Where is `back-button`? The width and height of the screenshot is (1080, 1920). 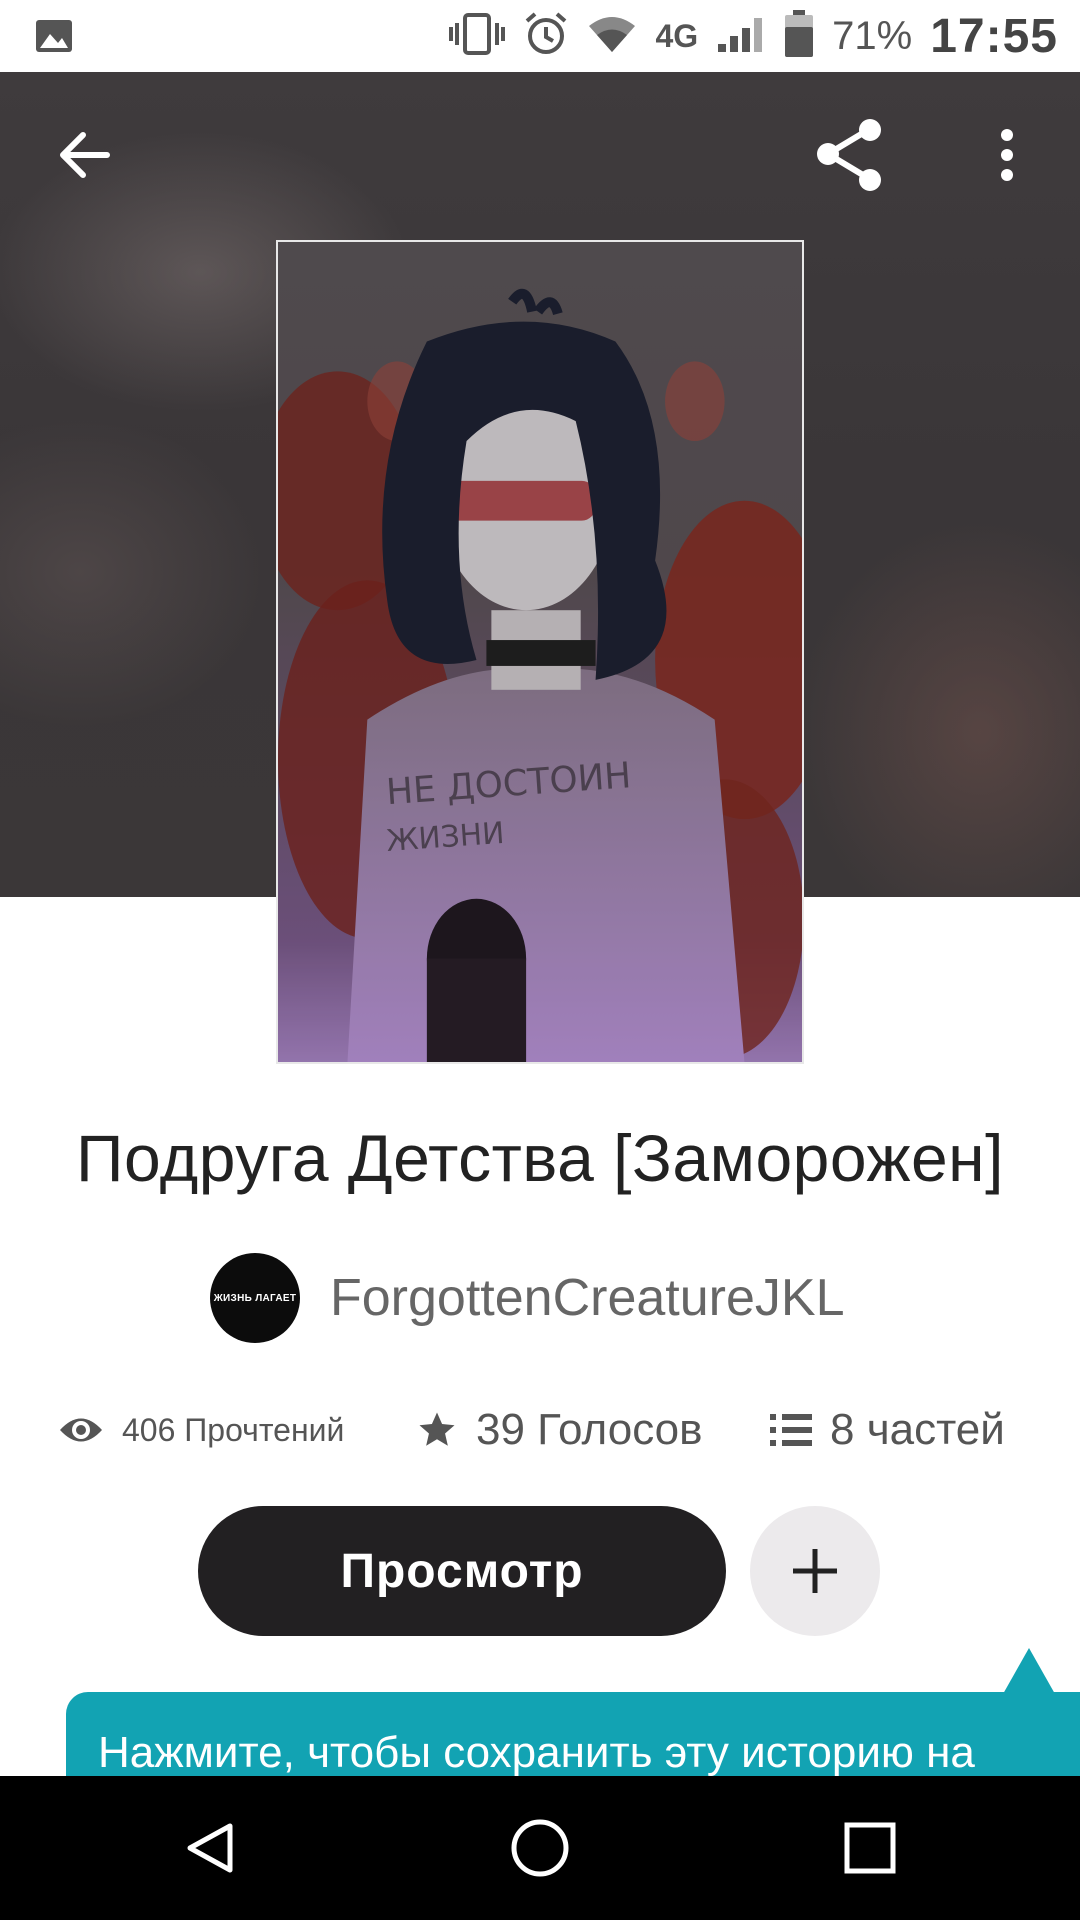
back-button is located at coordinates (85, 155).